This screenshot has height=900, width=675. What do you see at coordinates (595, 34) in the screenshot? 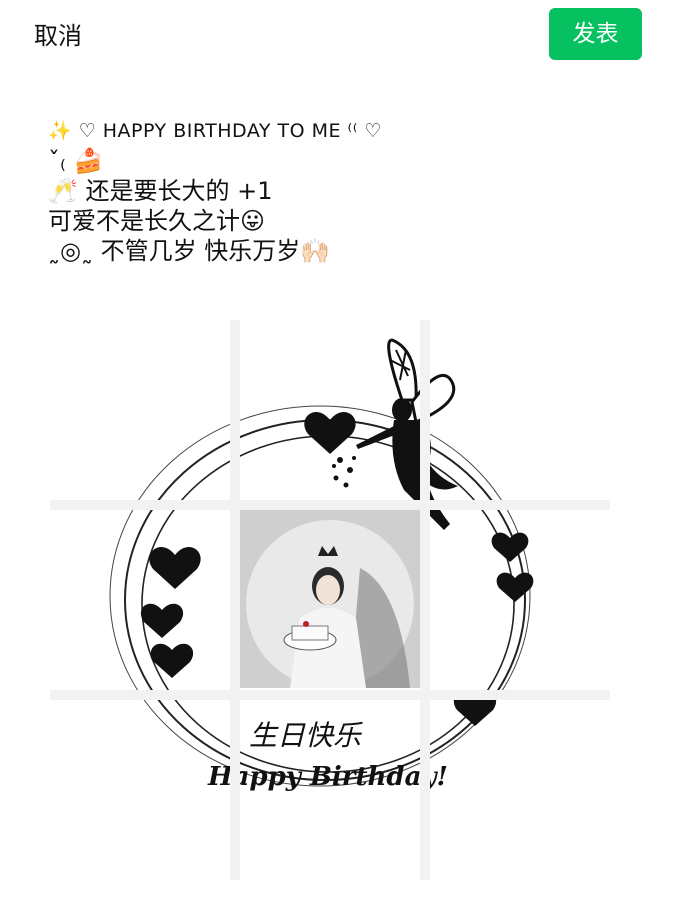
I see `publish-button: 发表` at bounding box center [595, 34].